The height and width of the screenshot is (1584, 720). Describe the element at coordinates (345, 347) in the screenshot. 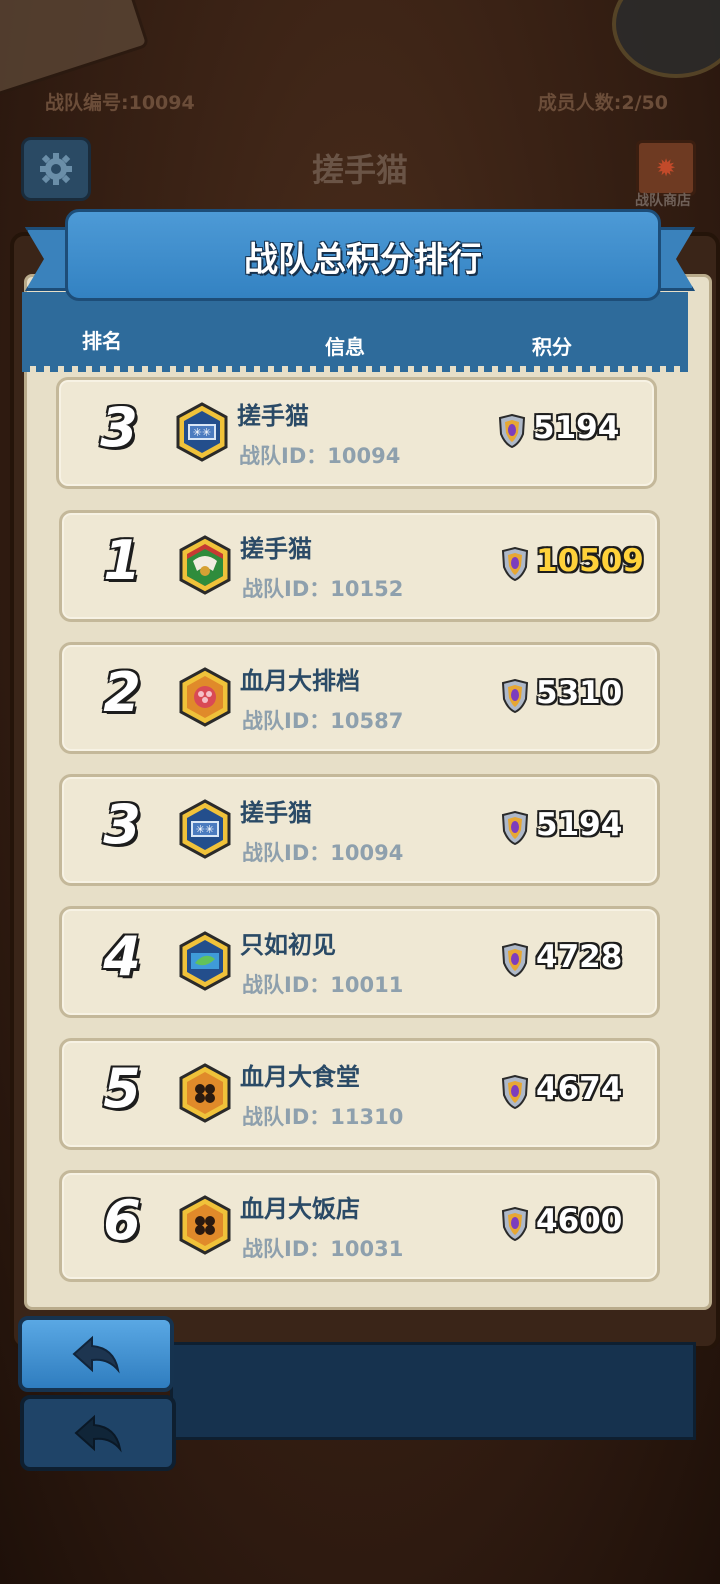

I see `column-info: 信息` at that location.